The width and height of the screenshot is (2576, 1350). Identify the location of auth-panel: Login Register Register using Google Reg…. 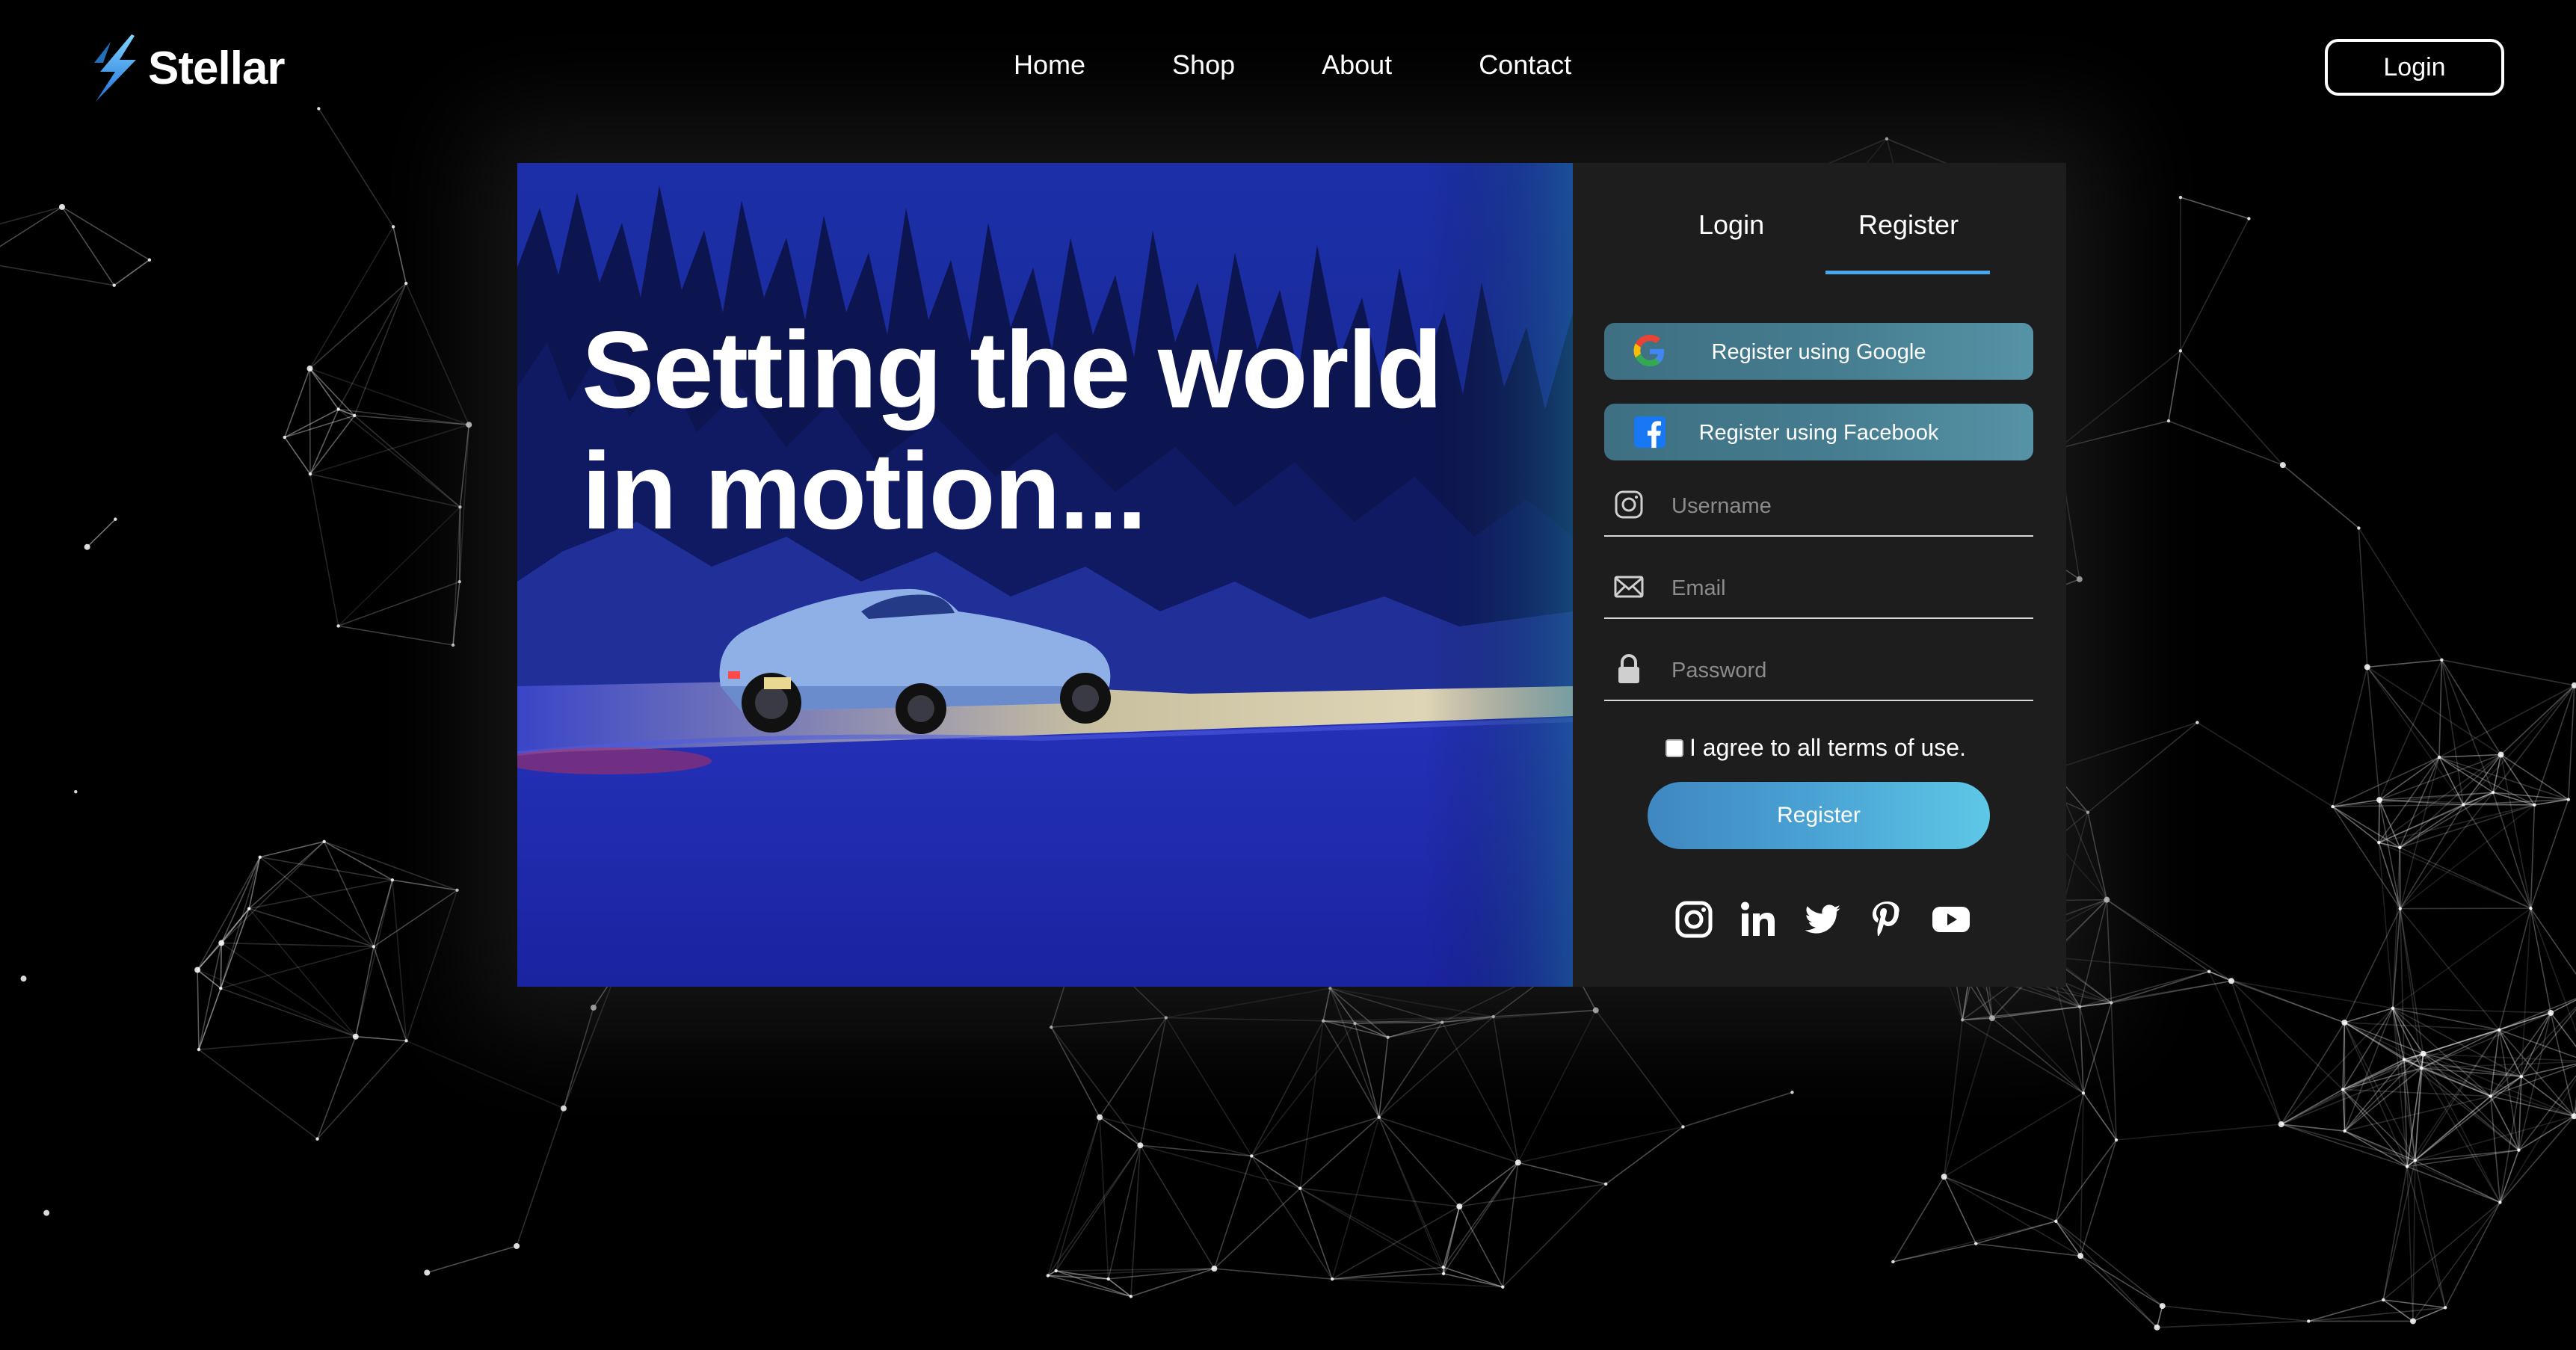
(1819, 575).